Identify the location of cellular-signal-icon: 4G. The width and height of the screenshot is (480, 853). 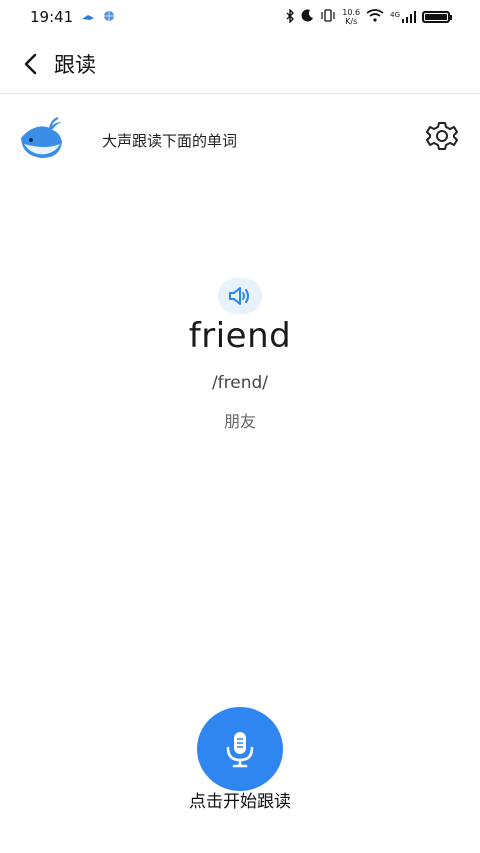
(403, 17).